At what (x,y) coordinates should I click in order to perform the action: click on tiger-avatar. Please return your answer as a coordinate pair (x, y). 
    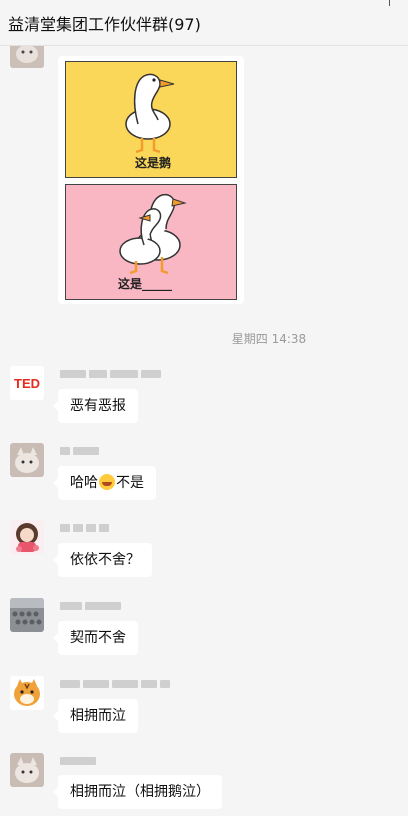
    Looking at the image, I should click on (27, 693).